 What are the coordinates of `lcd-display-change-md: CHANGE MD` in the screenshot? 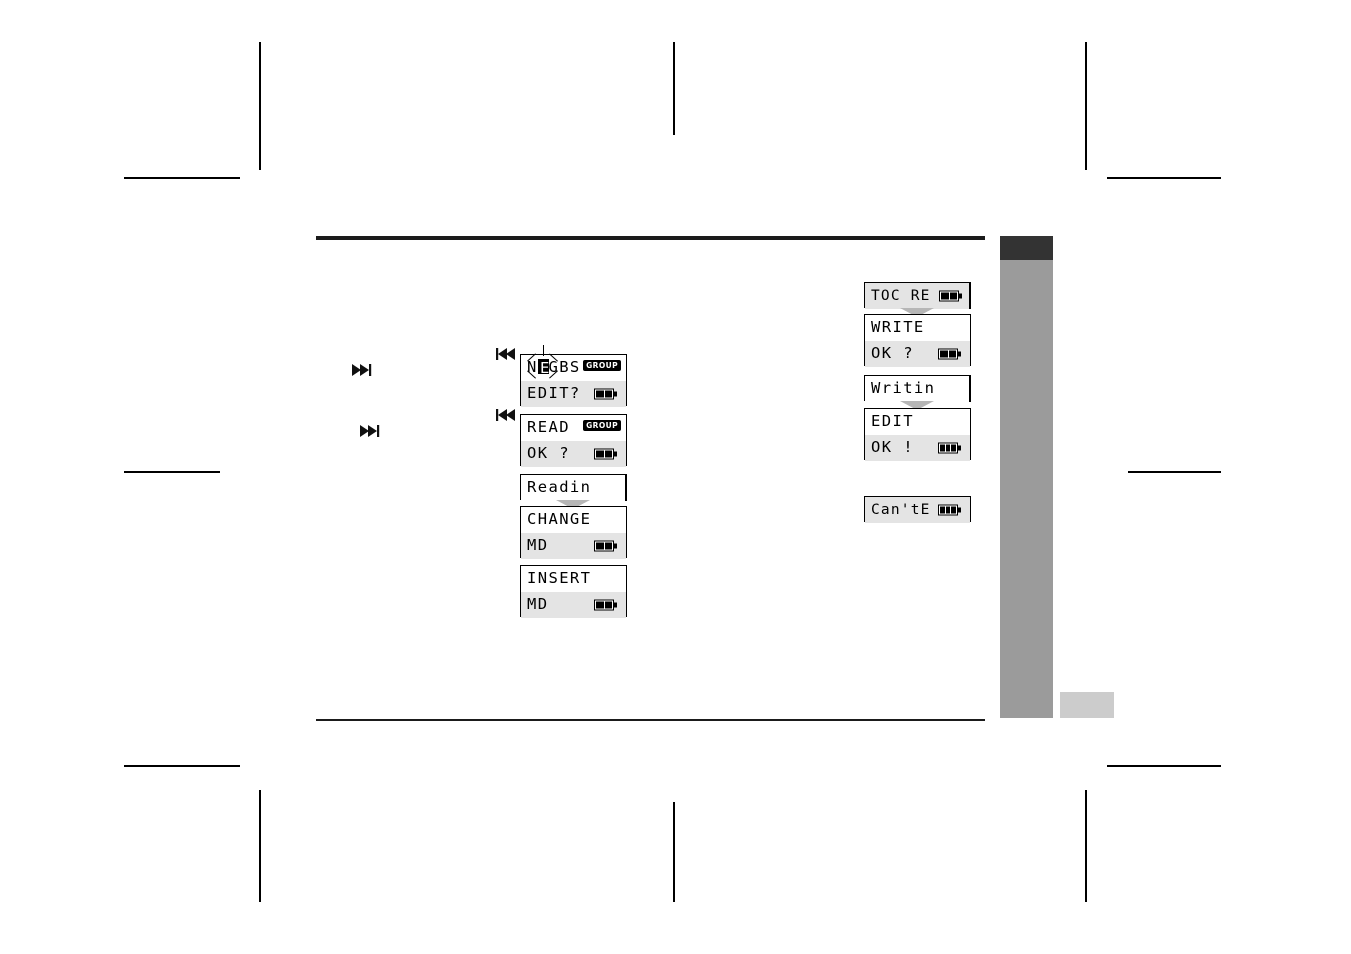 It's located at (573, 532).